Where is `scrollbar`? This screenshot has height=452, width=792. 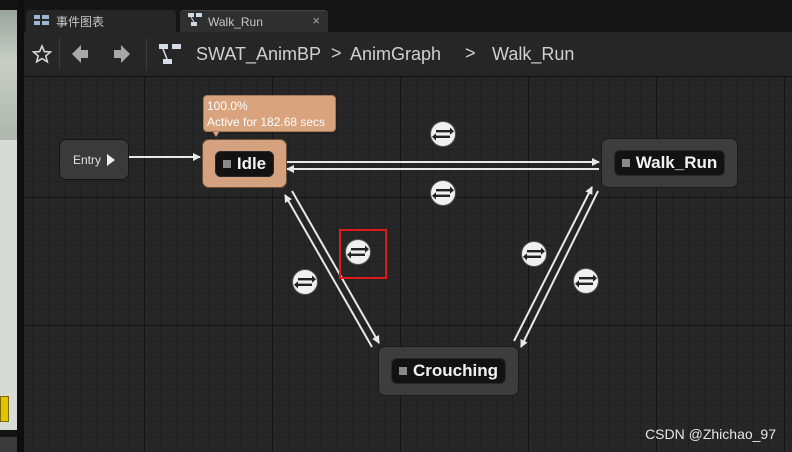
scrollbar is located at coordinates (8, 444).